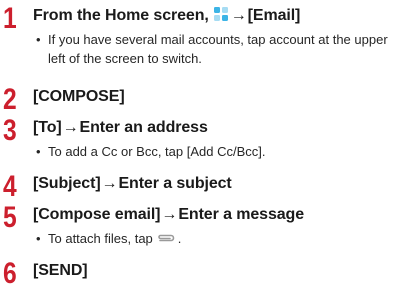  I want to click on step-number: 5, so click(10, 217).